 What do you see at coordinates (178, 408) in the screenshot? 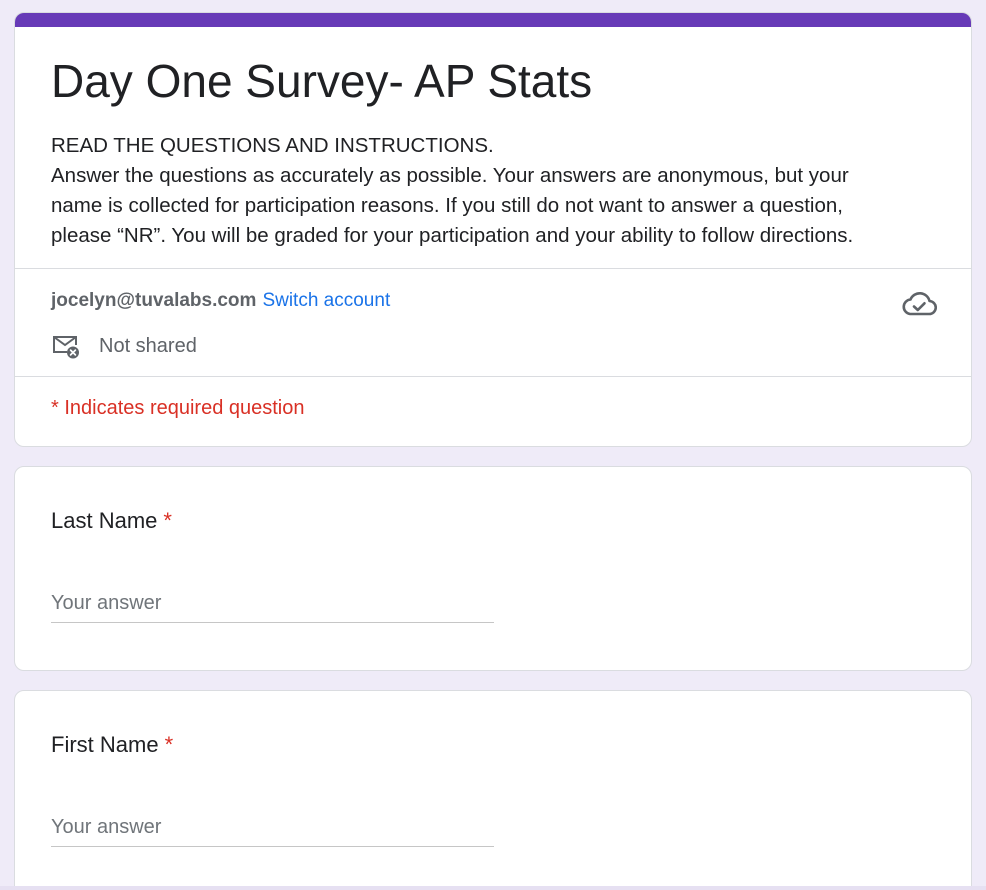
I see `required-question-note: * Indicates required question` at bounding box center [178, 408].